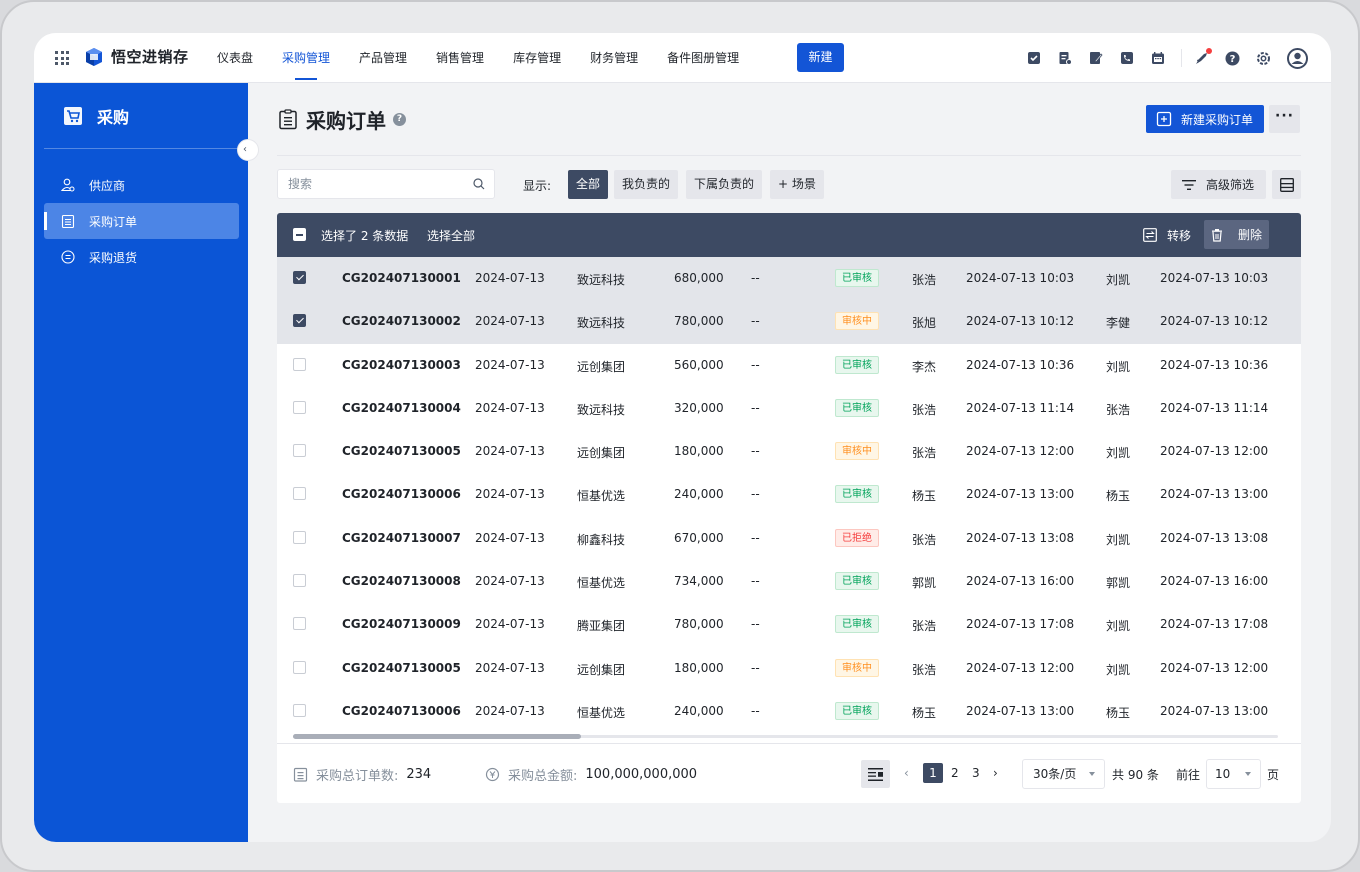 This screenshot has width=1360, height=872. I want to click on column-settings-button, so click(1286, 184).